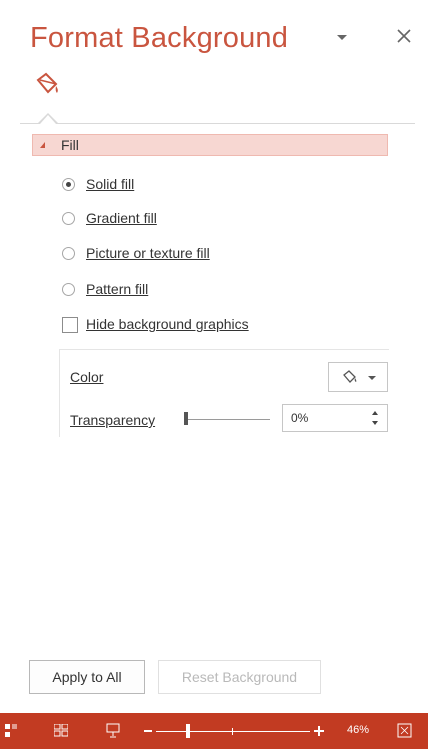 The width and height of the screenshot is (428, 749). I want to click on transparency-slider-thumb, so click(186, 418).